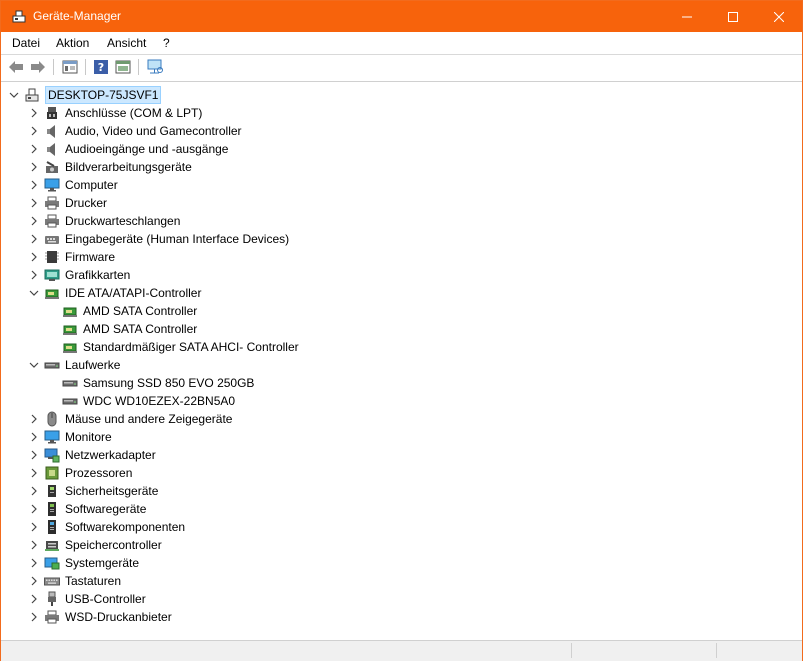  I want to click on tree-item-label: Audioeingänge und -ausgänge, so click(147, 149).